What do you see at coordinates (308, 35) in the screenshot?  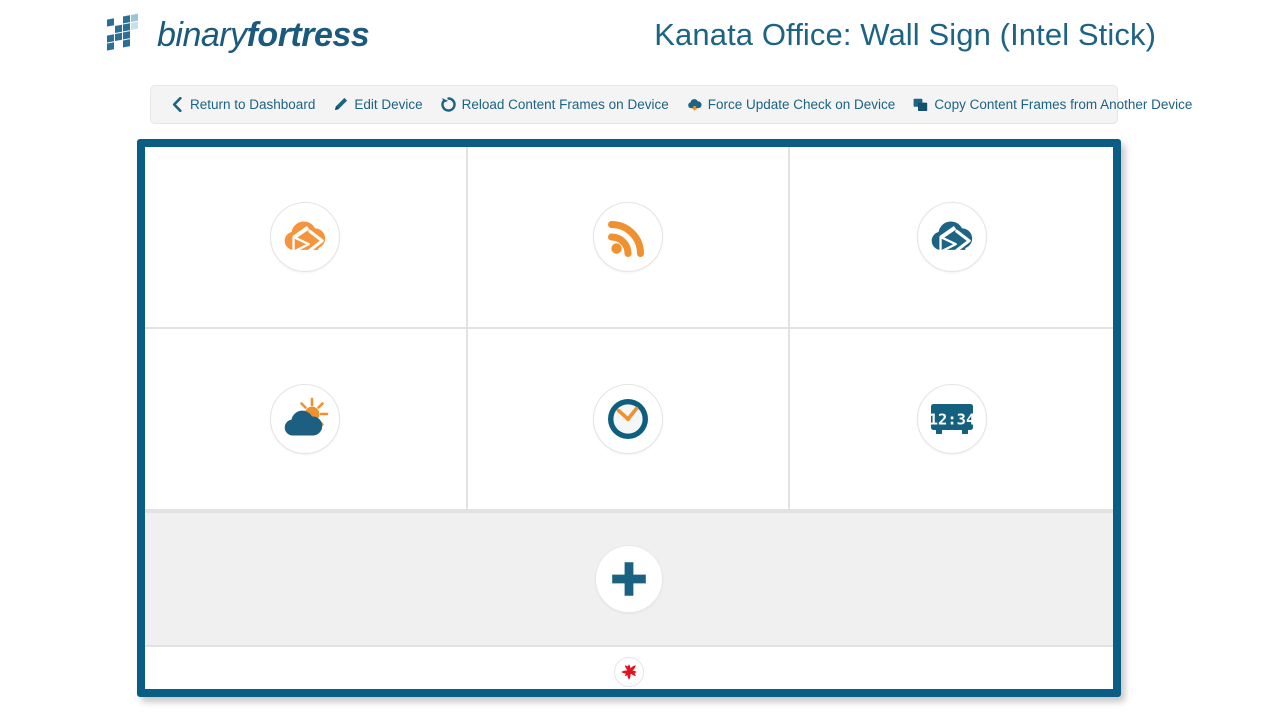 I see `brand-logo-text-bold: fortress` at bounding box center [308, 35].